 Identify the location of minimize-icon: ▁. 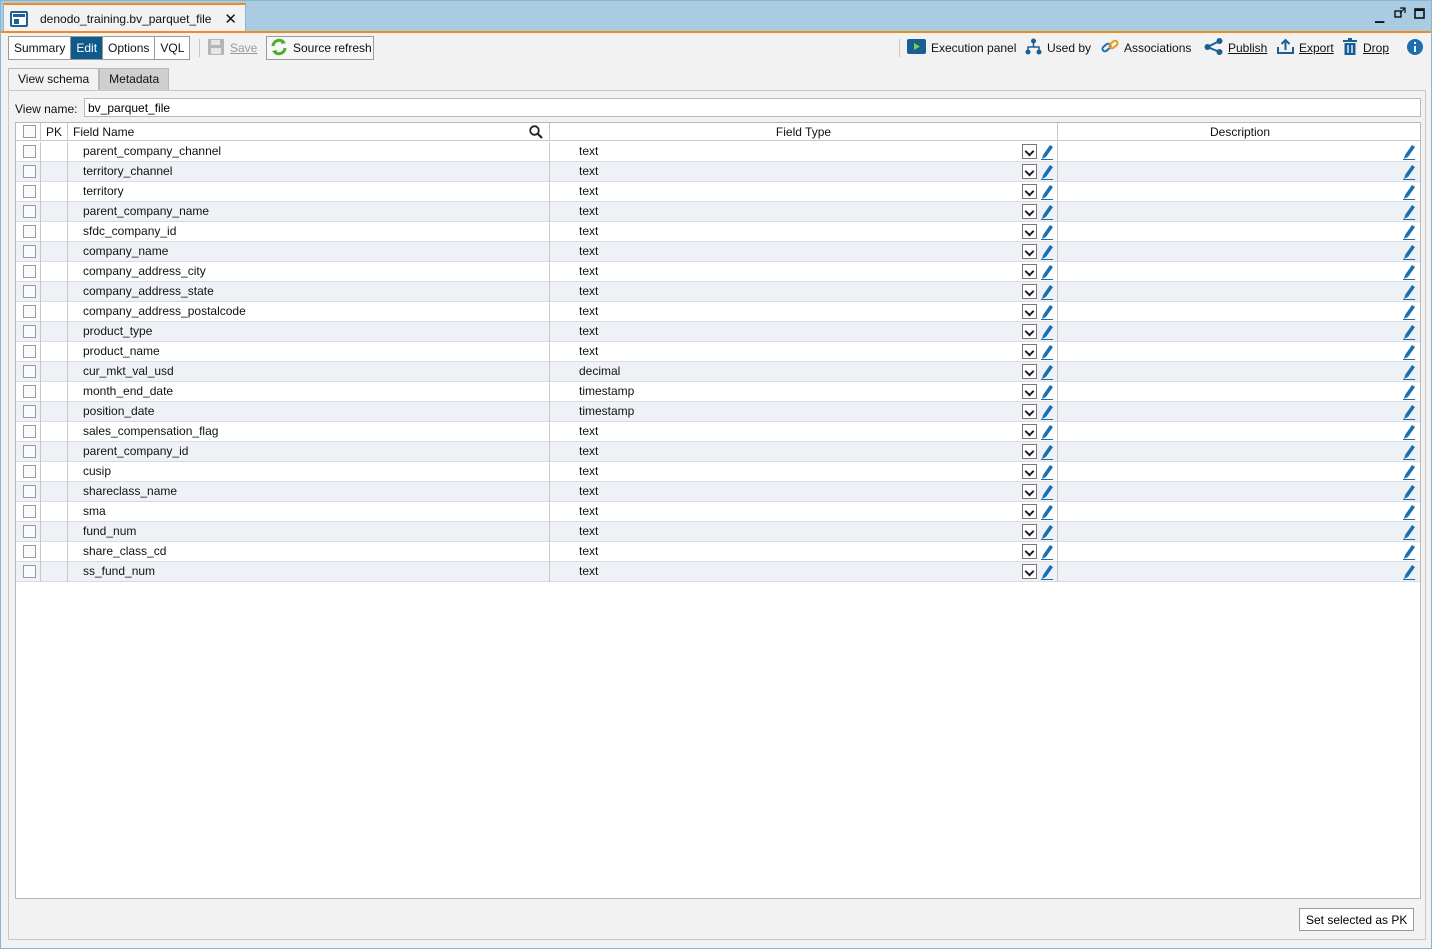
(1379, 16).